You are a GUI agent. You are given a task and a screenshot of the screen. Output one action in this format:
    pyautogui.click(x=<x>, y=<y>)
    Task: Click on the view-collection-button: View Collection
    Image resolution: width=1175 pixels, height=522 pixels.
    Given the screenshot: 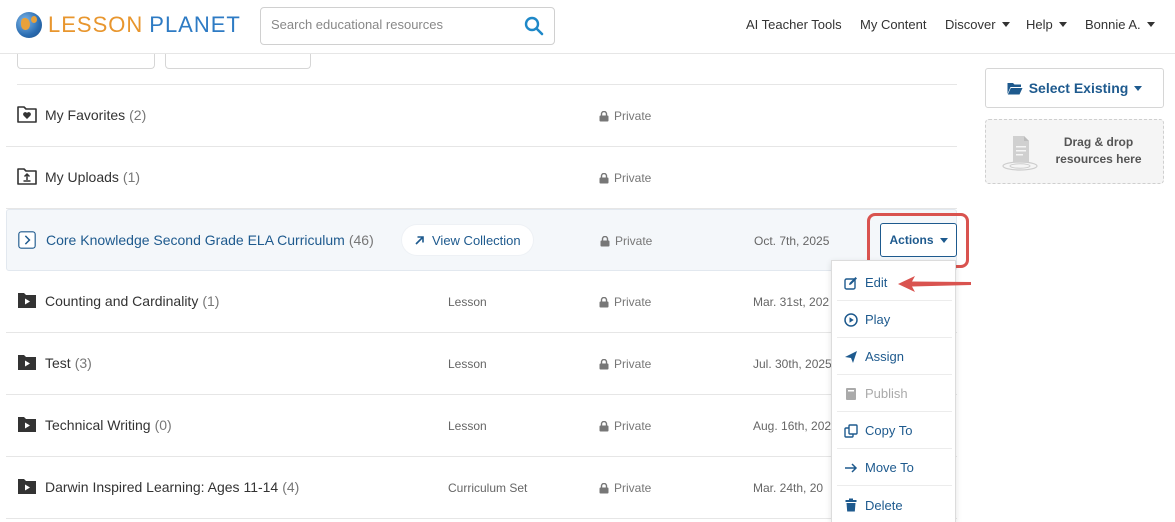 What is the action you would take?
    pyautogui.click(x=467, y=240)
    